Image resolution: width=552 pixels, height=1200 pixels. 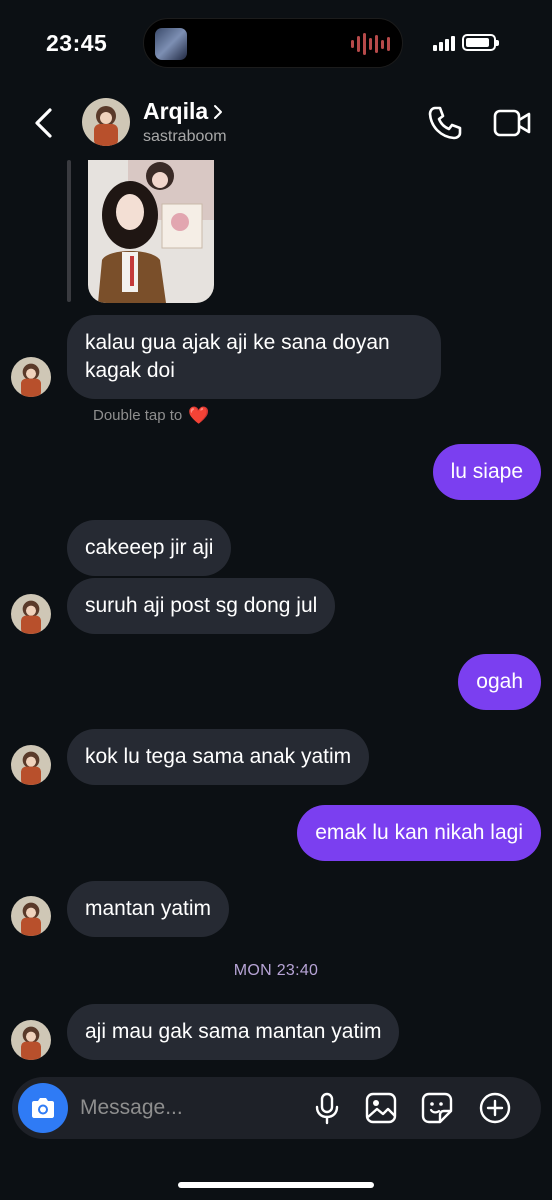 I want to click on shared-photo, so click(x=151, y=231).